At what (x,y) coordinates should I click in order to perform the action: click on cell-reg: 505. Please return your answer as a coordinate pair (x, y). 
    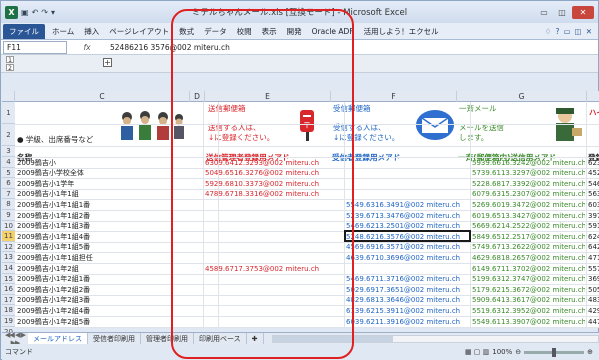
    Looking at the image, I should click on (593, 290).